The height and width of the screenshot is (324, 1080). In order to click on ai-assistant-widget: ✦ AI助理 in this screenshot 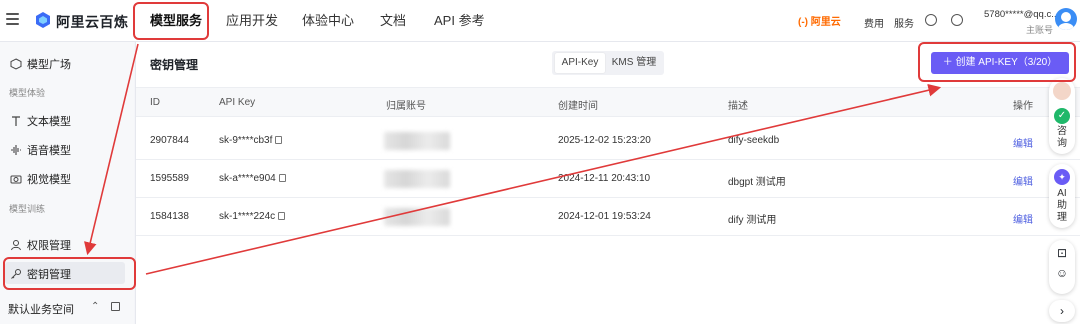, I will do `click(1062, 196)`.